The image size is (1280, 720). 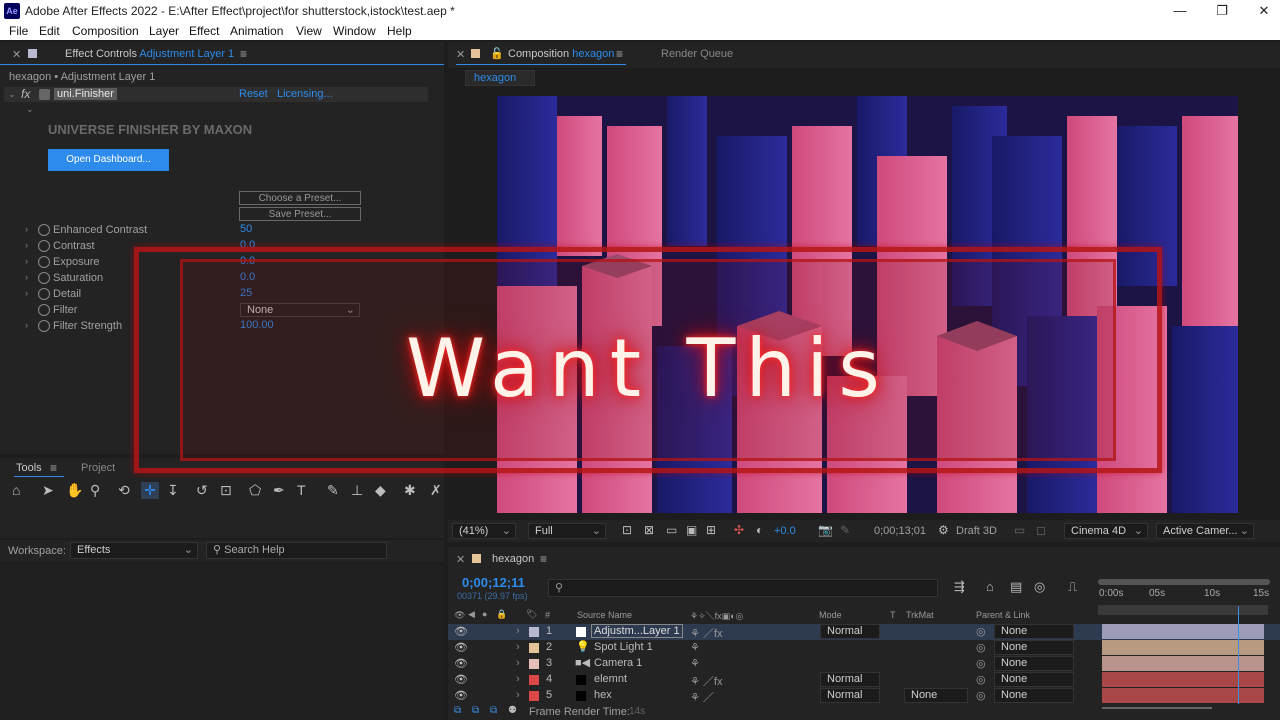 I want to click on exposure-value: +0.0, so click(x=785, y=531).